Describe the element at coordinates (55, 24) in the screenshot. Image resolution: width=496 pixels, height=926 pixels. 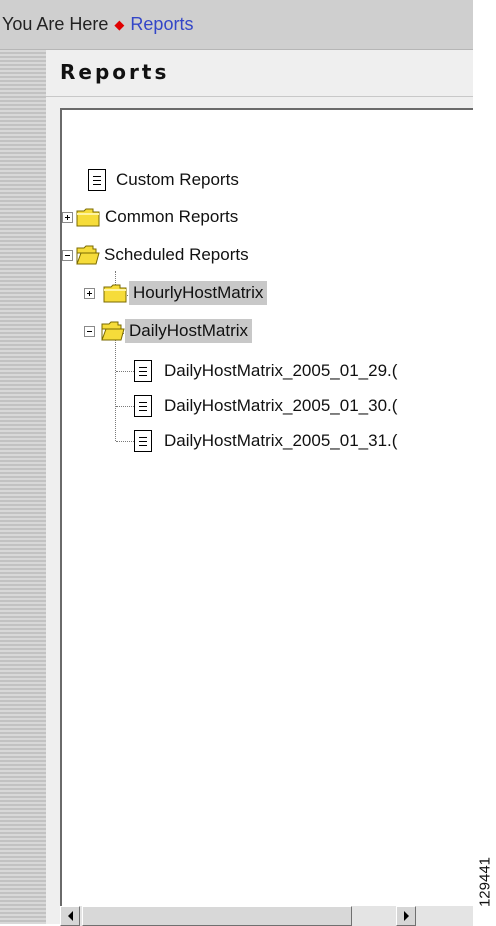
I see `breadcrumb-prefix: You Are Here` at that location.